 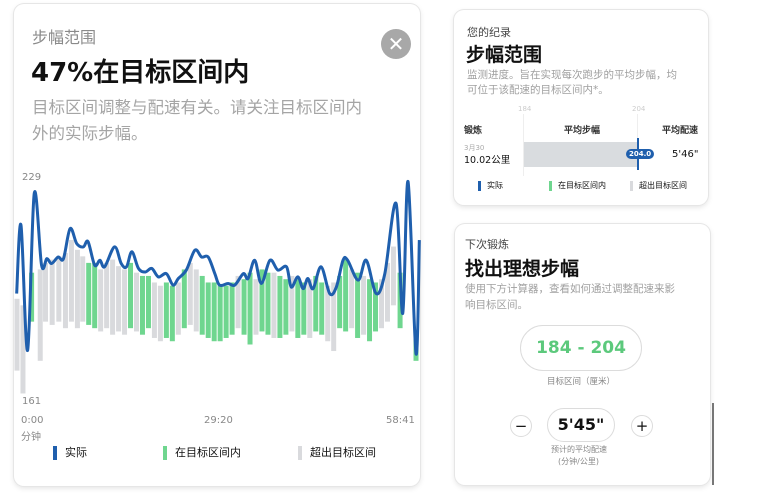 I want to click on record-desc-1: 监测进度。旨在实现每次跑步的平均步幅，均, so click(x=572, y=75).